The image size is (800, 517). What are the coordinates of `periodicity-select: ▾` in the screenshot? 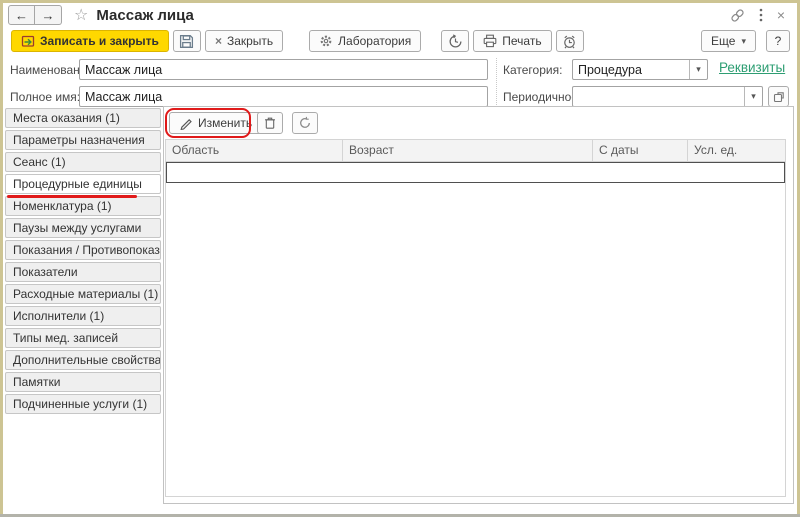 It's located at (667, 96).